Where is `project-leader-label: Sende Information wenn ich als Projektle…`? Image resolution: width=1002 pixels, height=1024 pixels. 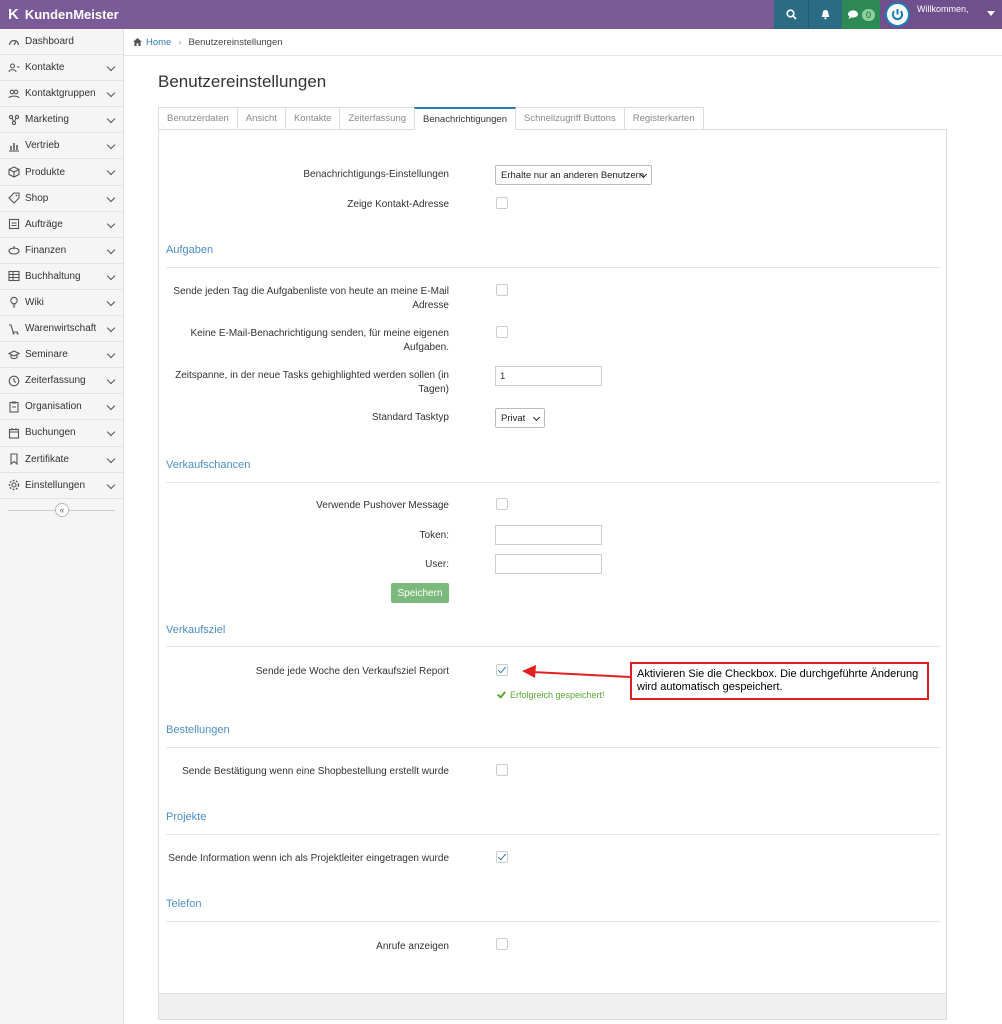 project-leader-label: Sende Information wenn ich als Projektle… is located at coordinates (308, 858).